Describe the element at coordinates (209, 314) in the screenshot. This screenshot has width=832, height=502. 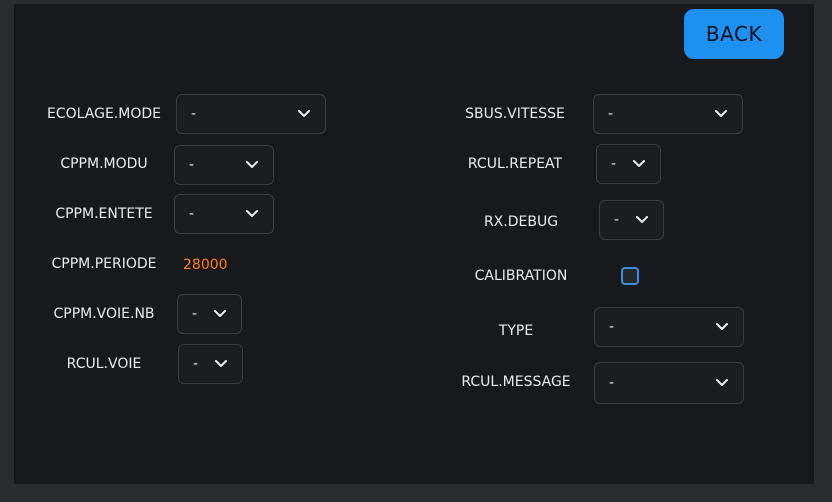
I see `cppm-voie-nb-select: -` at that location.